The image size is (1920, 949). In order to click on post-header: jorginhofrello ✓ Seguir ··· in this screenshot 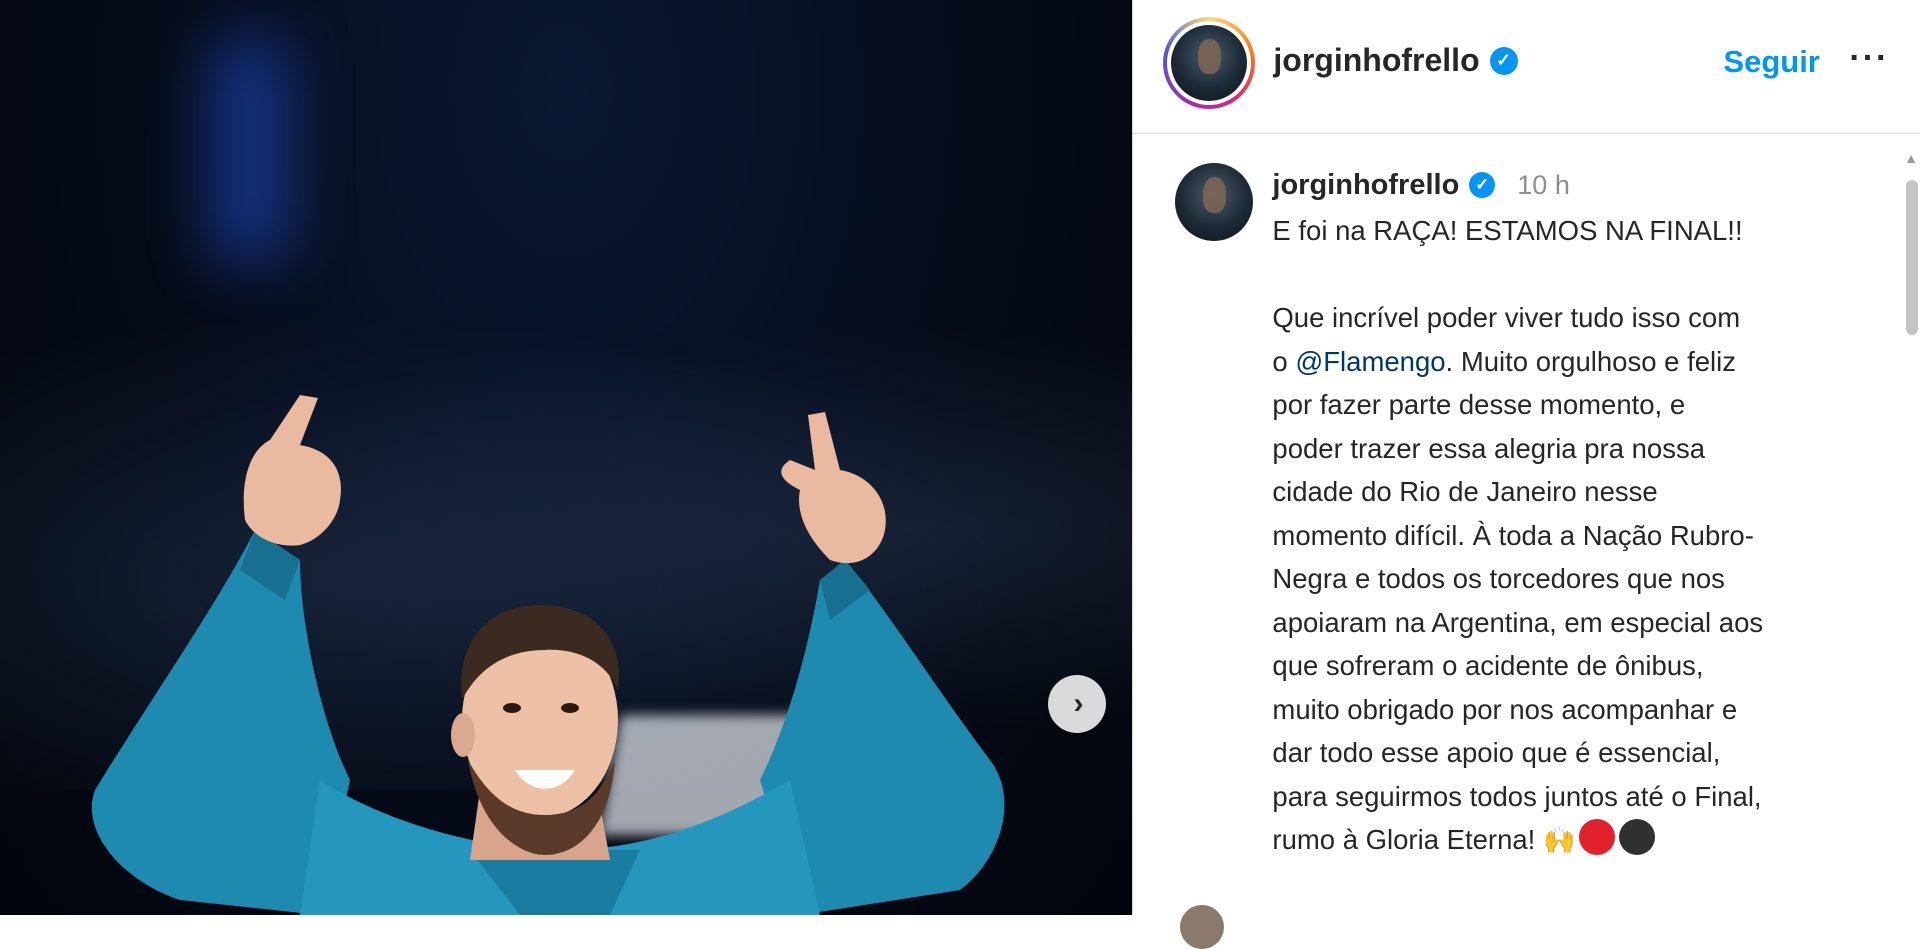, I will do `click(1526, 67)`.